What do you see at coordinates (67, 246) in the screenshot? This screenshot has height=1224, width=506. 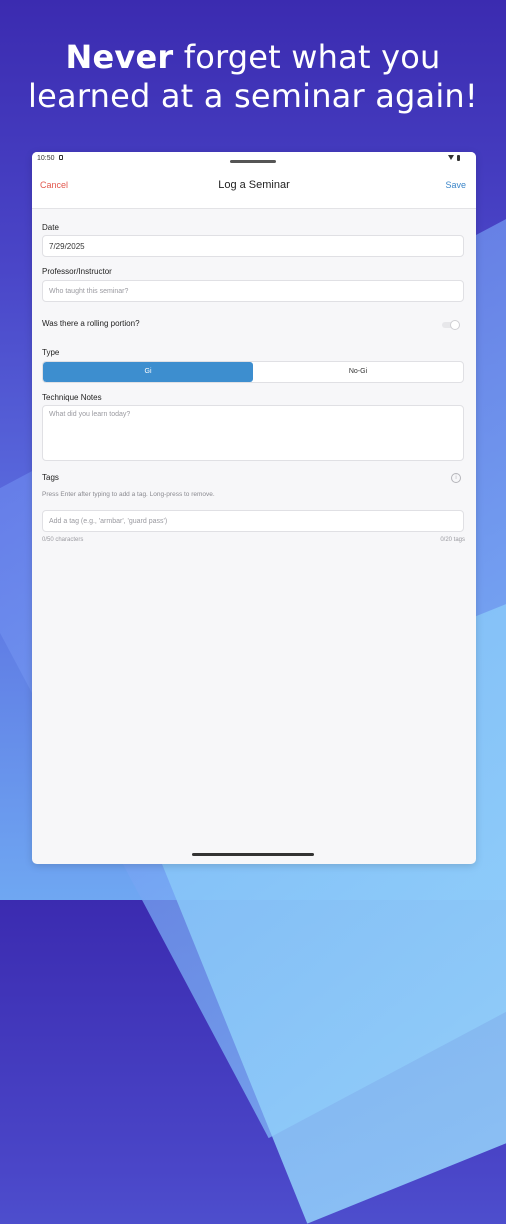 I see `date-value: 7/29/2025` at bounding box center [67, 246].